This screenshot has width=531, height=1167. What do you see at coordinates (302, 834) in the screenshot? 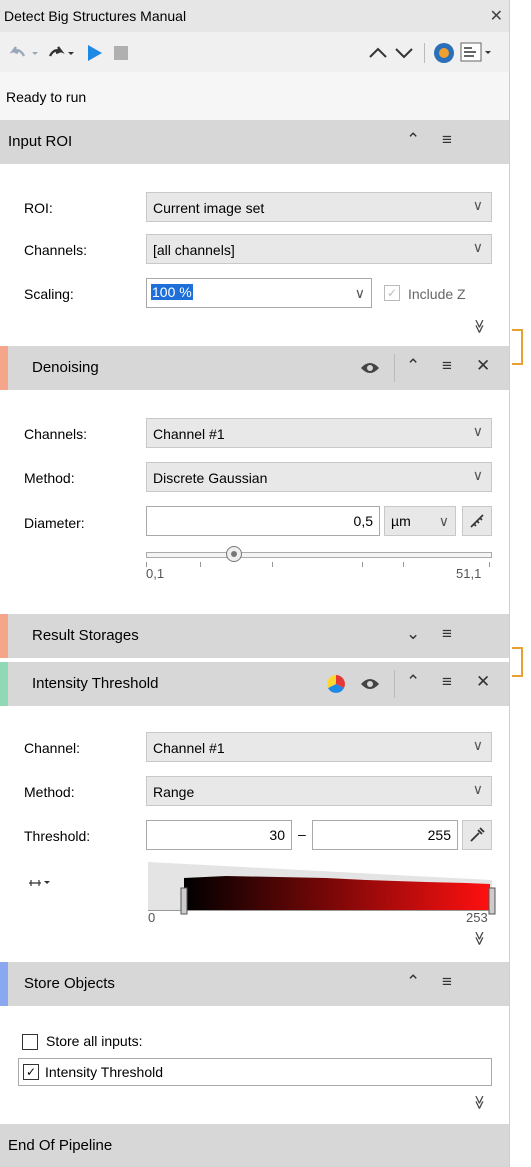
I see `threshold-dash: –` at bounding box center [302, 834].